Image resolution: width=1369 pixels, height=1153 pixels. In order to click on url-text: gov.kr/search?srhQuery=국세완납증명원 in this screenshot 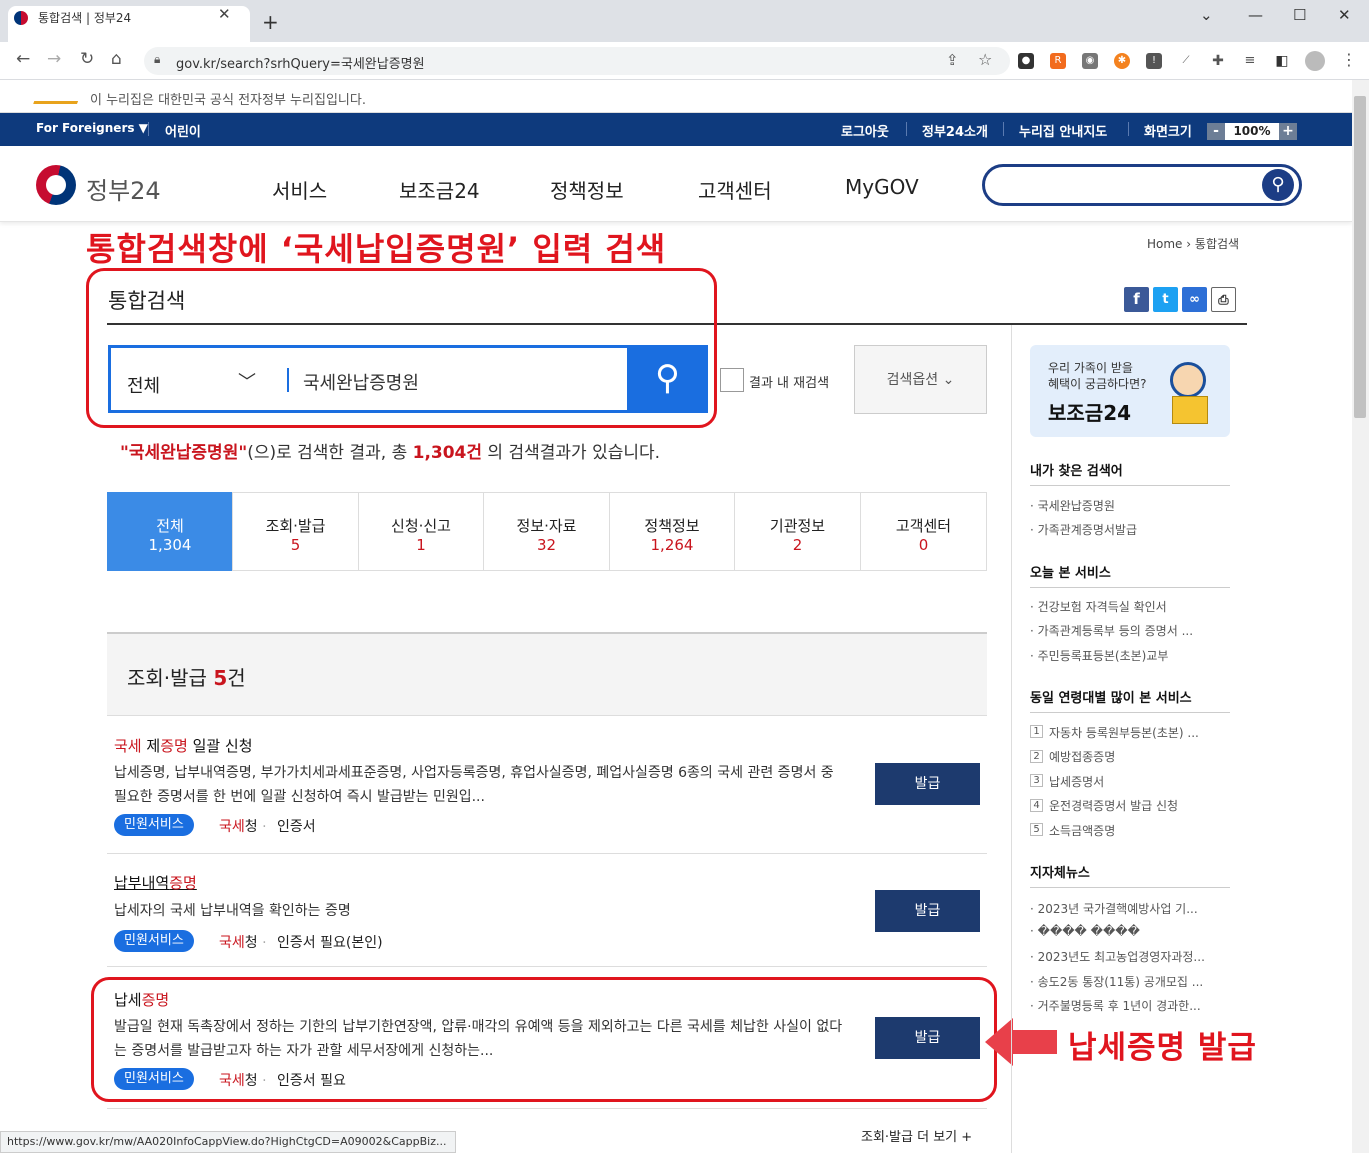, I will do `click(300, 62)`.